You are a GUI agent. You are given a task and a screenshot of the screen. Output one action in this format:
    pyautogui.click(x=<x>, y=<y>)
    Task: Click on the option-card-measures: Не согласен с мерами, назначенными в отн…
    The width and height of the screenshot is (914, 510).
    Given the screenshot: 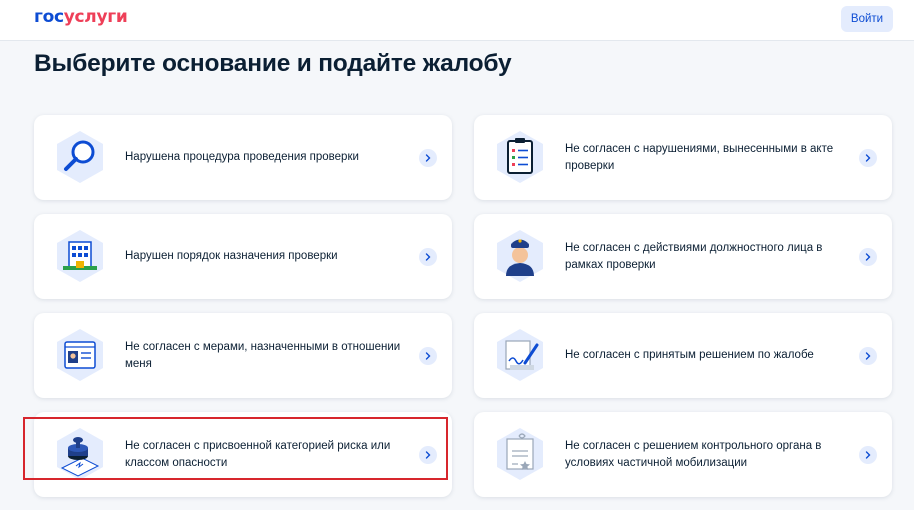 What is the action you would take?
    pyautogui.click(x=243, y=355)
    